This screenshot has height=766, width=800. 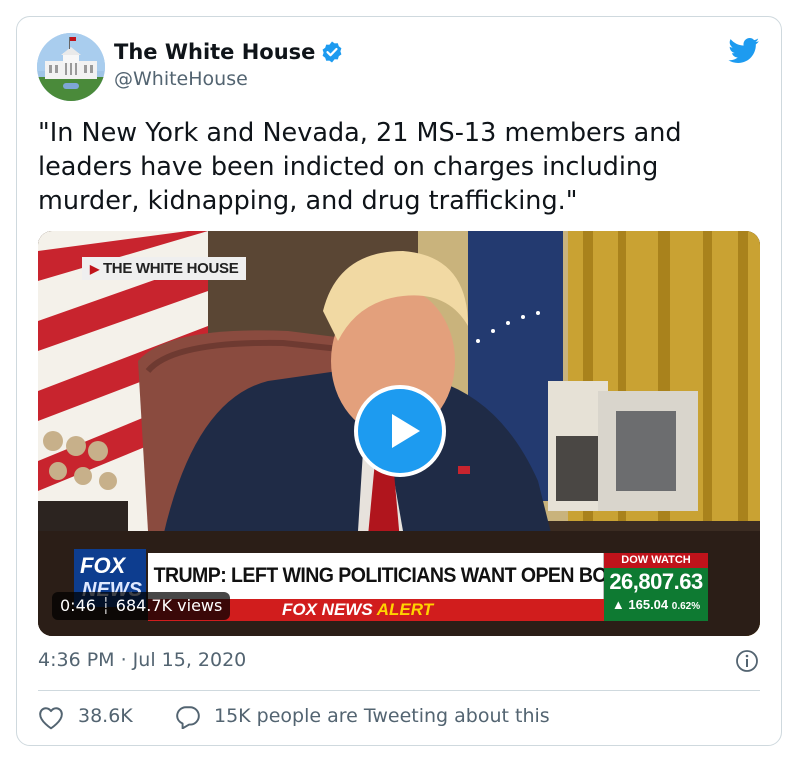 What do you see at coordinates (327, 609) in the screenshot?
I see `alert-prefix: FOX NEWS` at bounding box center [327, 609].